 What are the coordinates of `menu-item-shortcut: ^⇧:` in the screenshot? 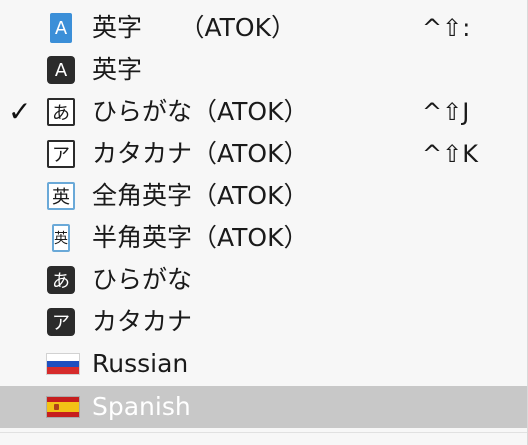 It's located at (446, 28).